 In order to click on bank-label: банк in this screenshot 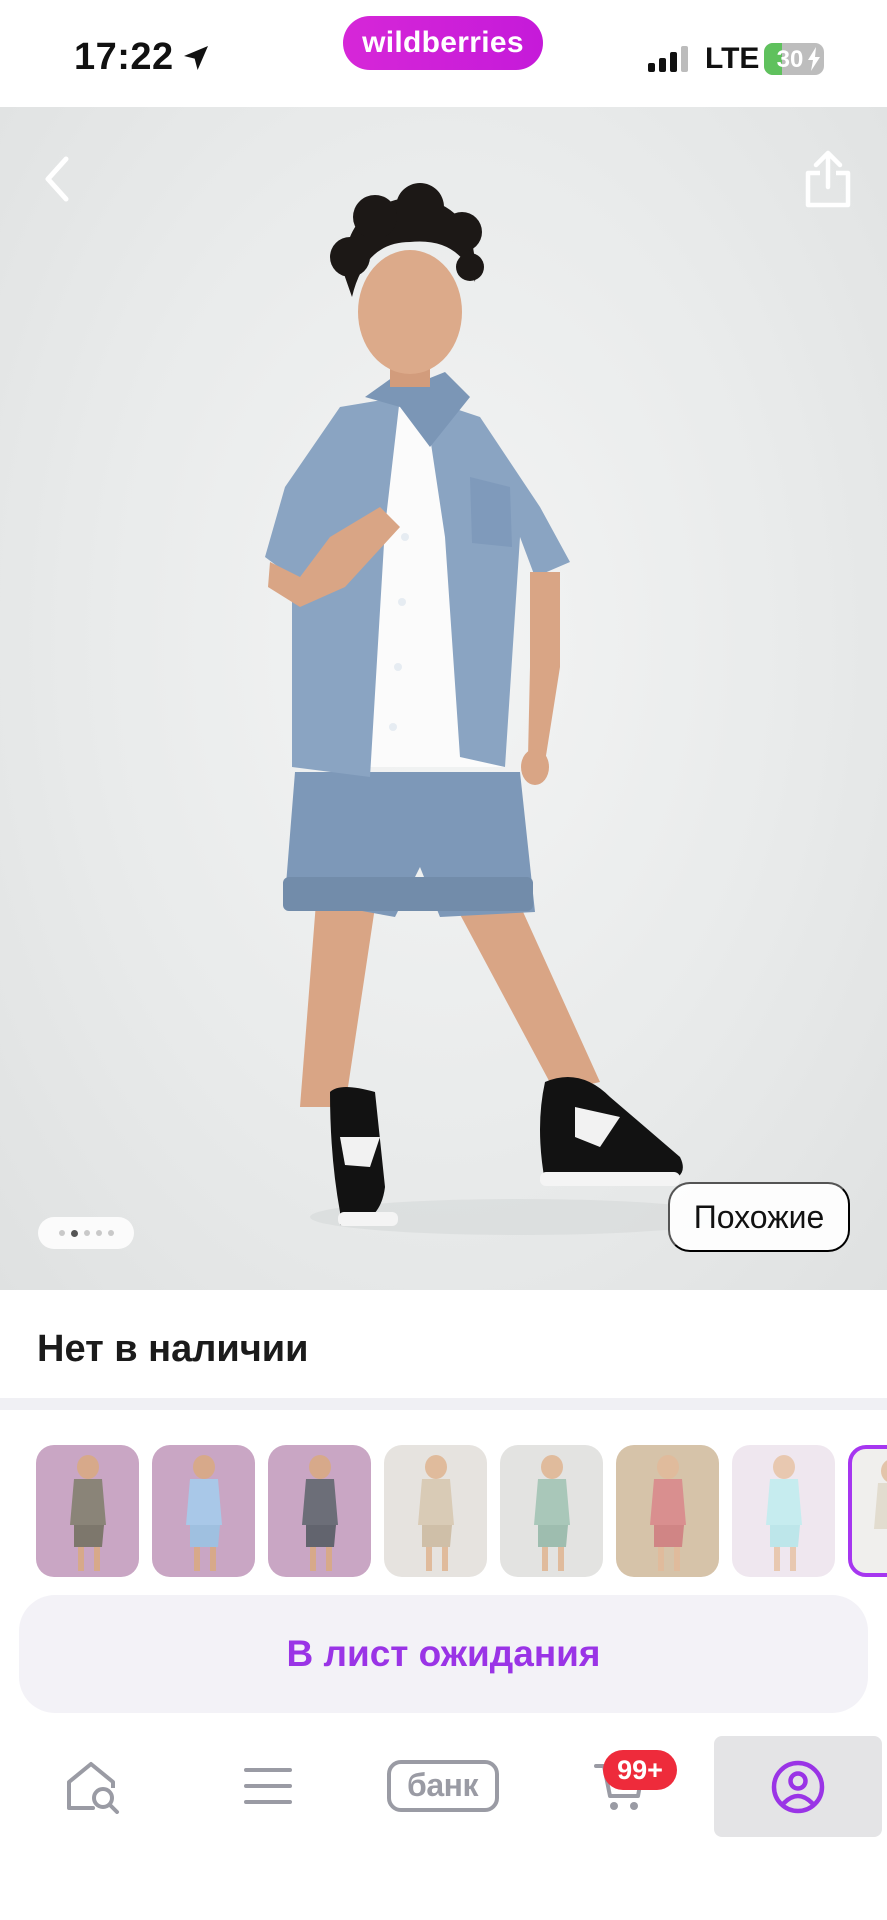, I will do `click(442, 1785)`.